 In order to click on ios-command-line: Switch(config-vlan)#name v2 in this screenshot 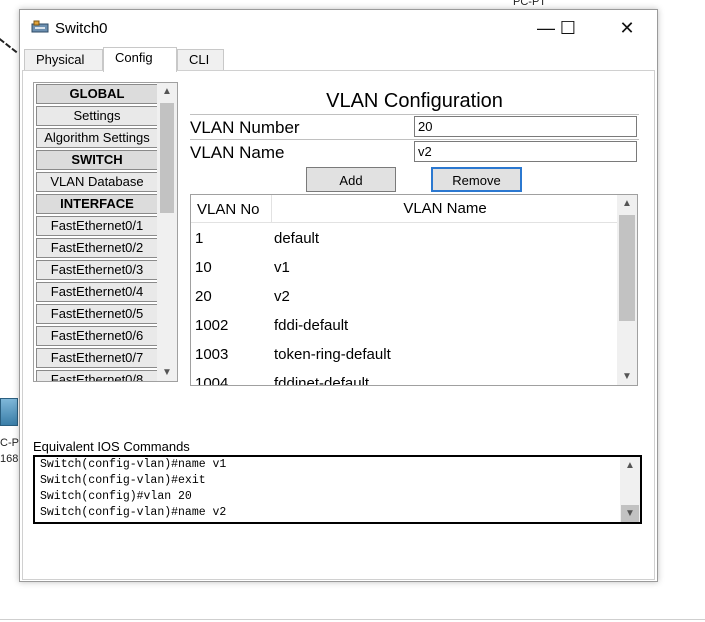, I will do `click(133, 512)`.